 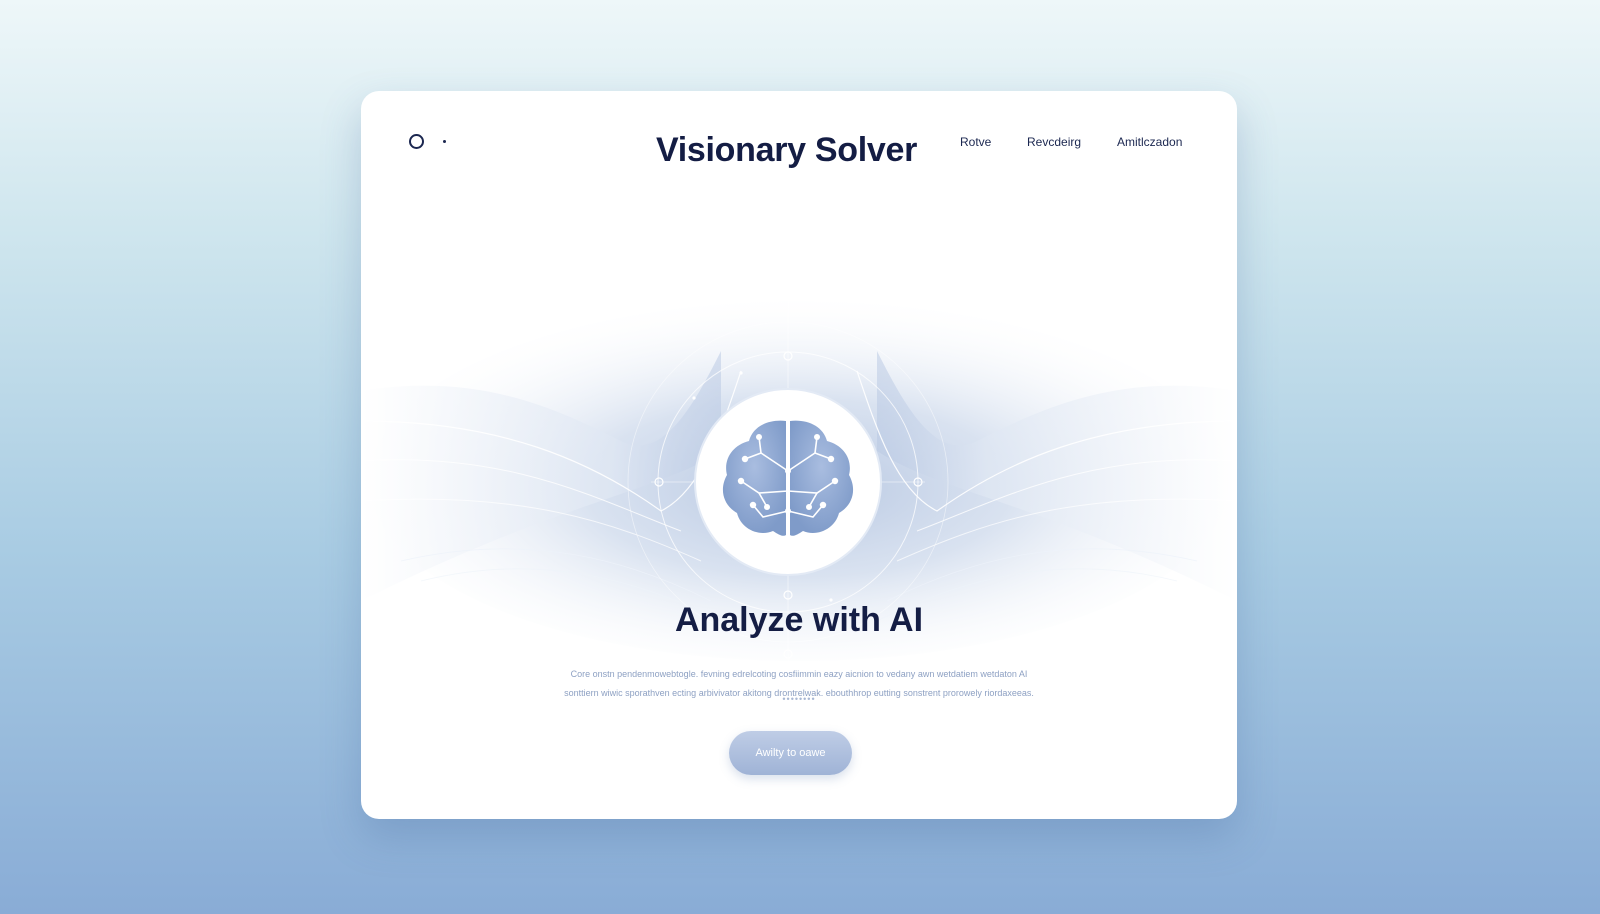 What do you see at coordinates (1149, 142) in the screenshot?
I see `nav-link-3: Amitlczadon` at bounding box center [1149, 142].